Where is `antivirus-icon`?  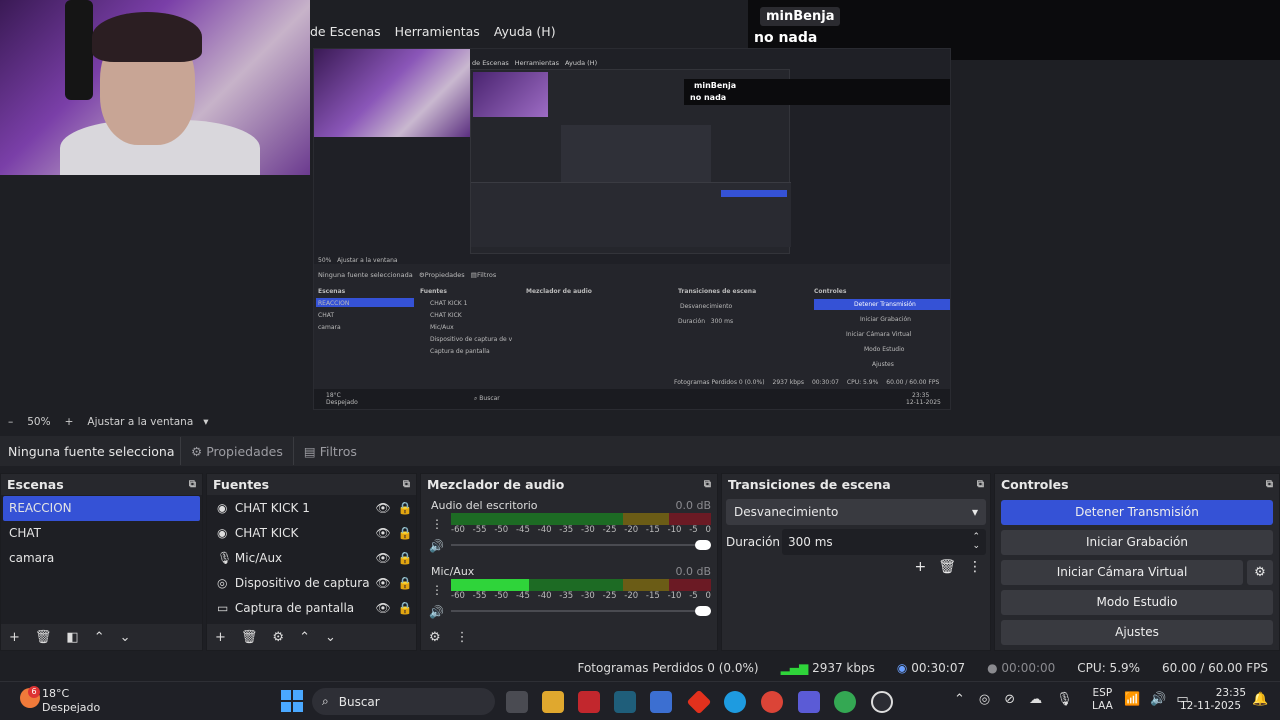 antivirus-icon is located at coordinates (589, 702).